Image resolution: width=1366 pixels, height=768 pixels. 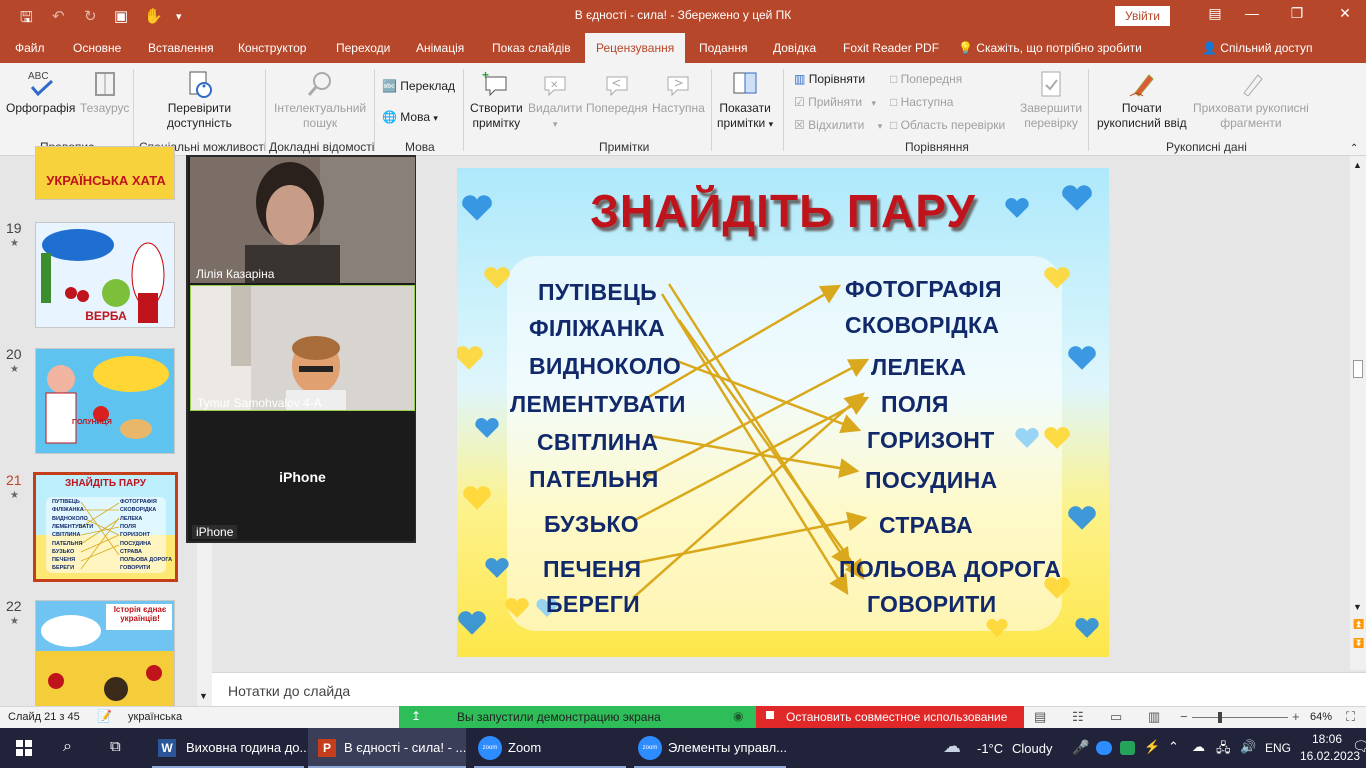 I want to click on tab-view: Подання, so click(x=723, y=48).